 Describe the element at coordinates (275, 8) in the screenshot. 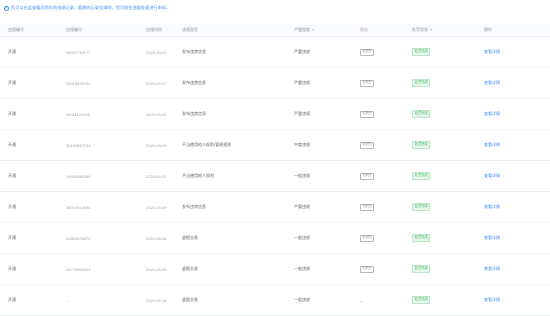

I see `info-notice: i 您可以在此查看近两年的违规记录，超期的记录会清除，您可前往违规处理进行申诉。` at that location.